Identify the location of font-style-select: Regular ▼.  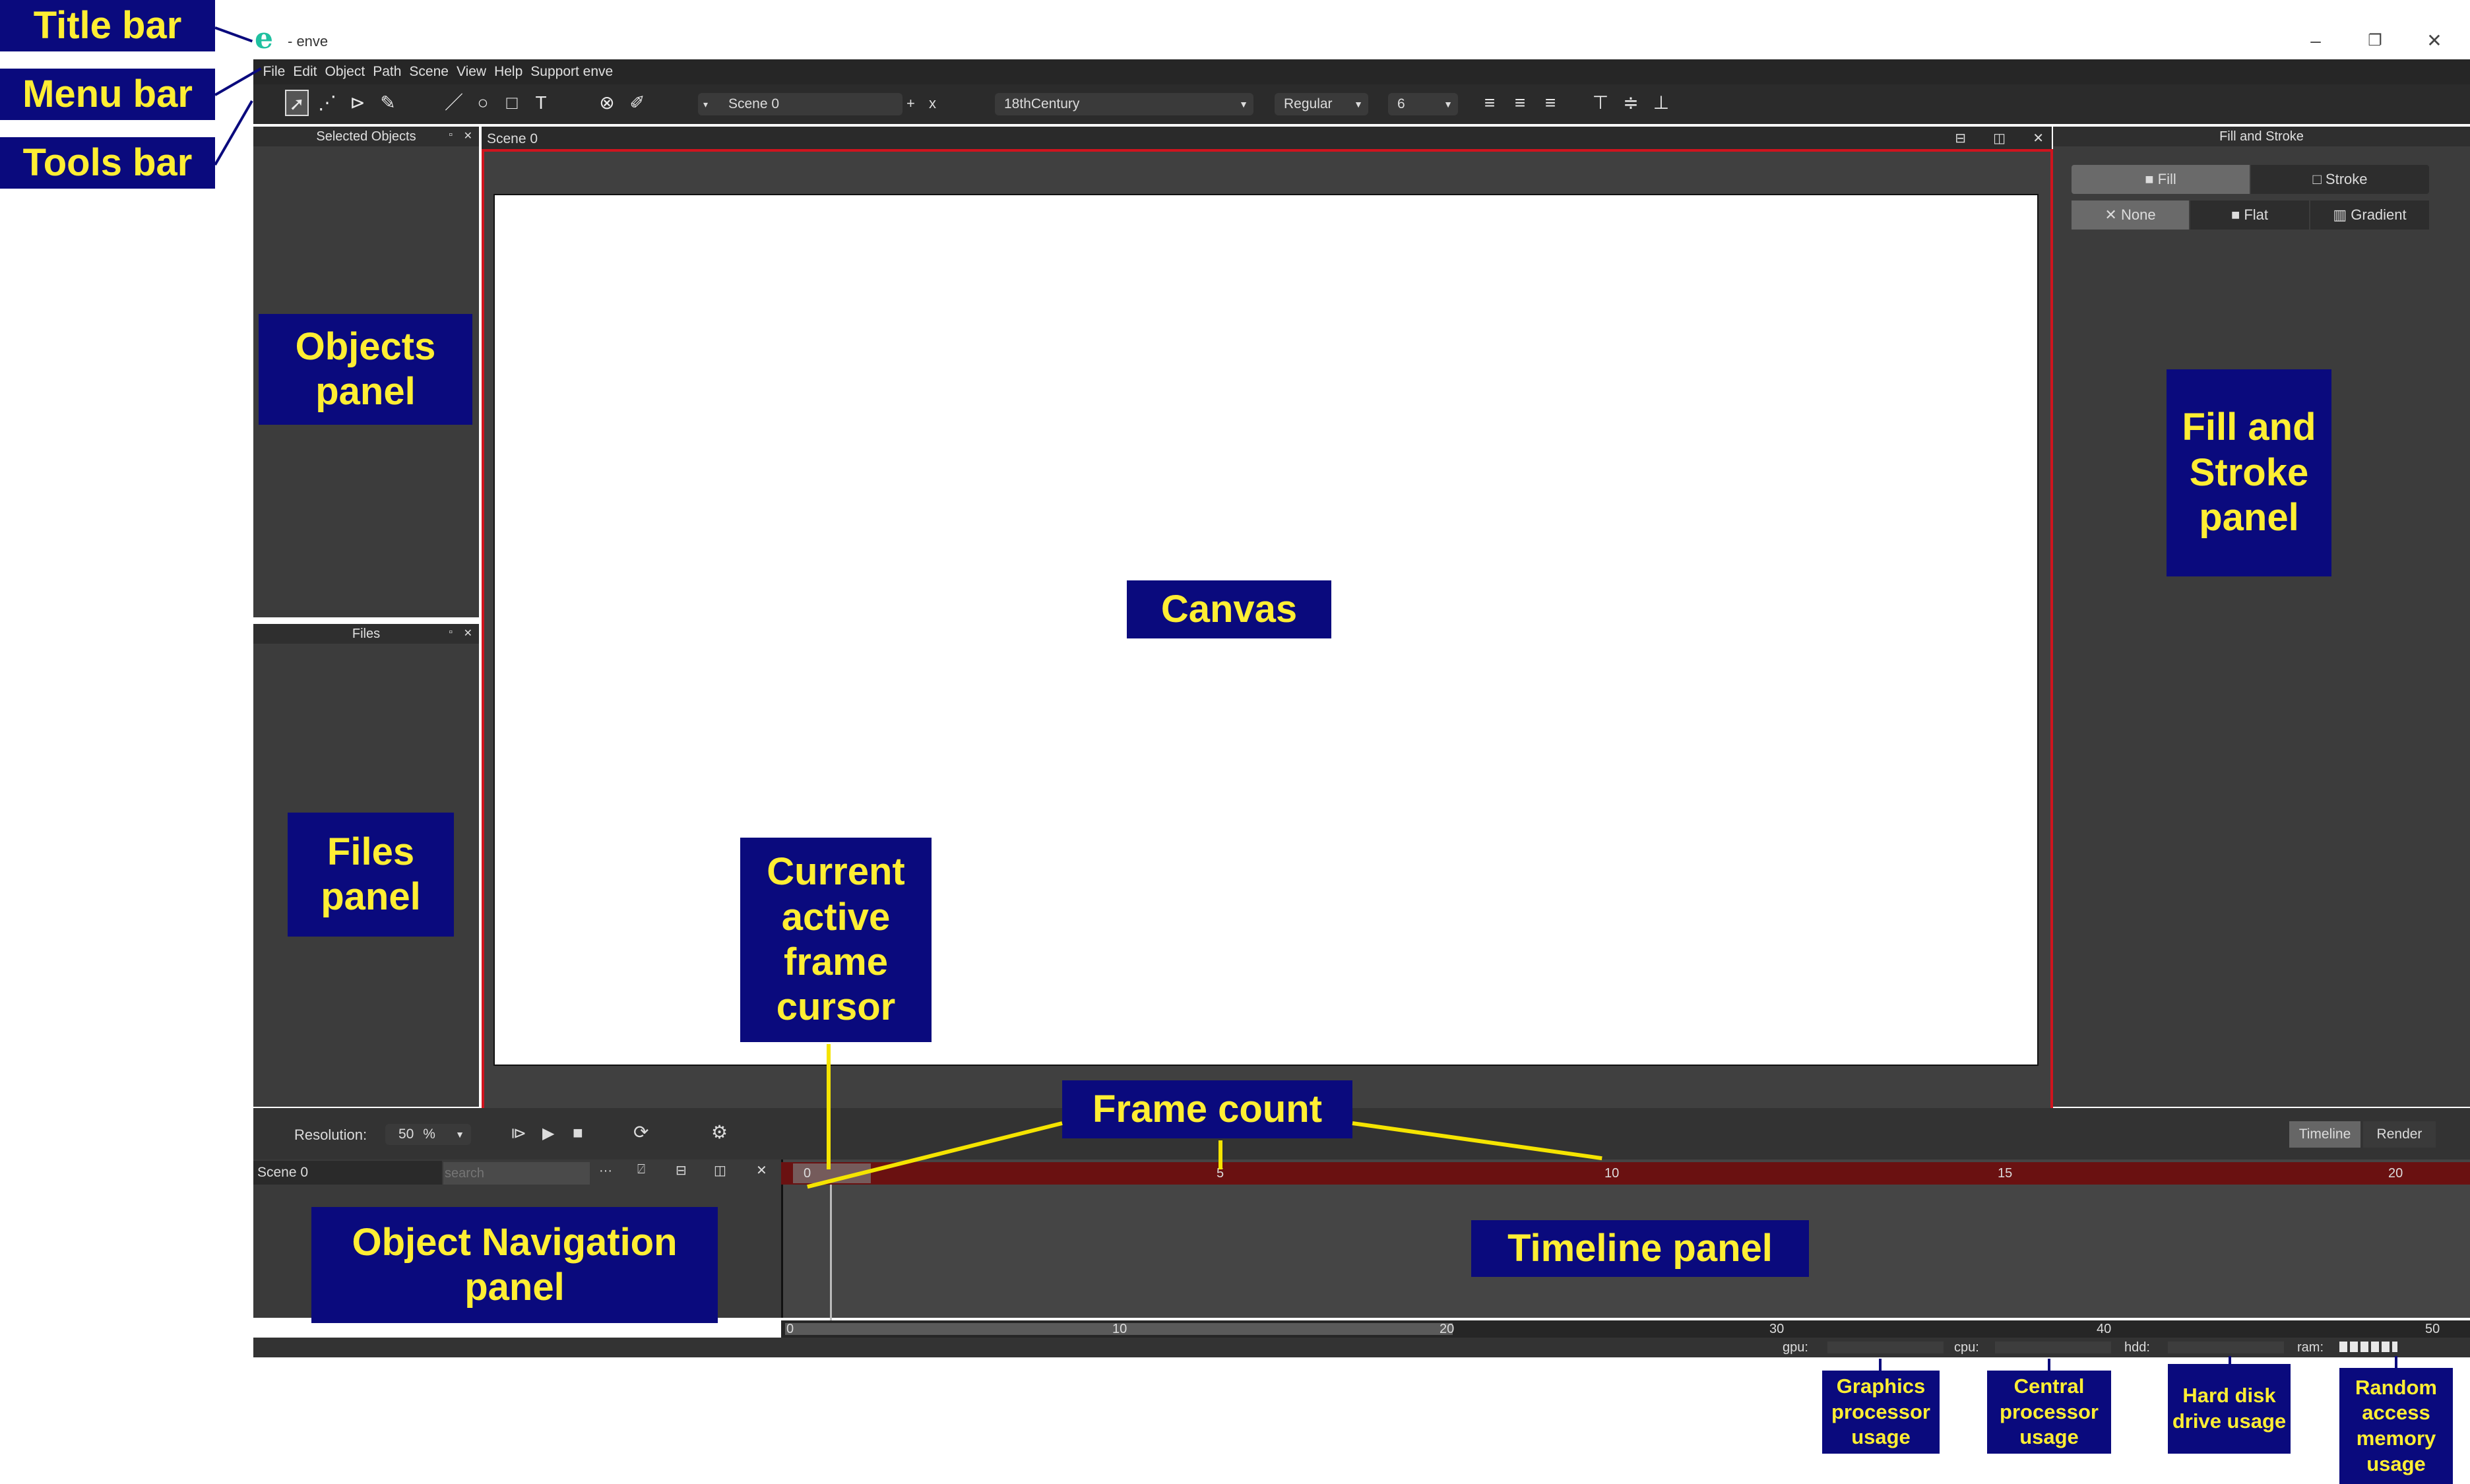
(1321, 104).